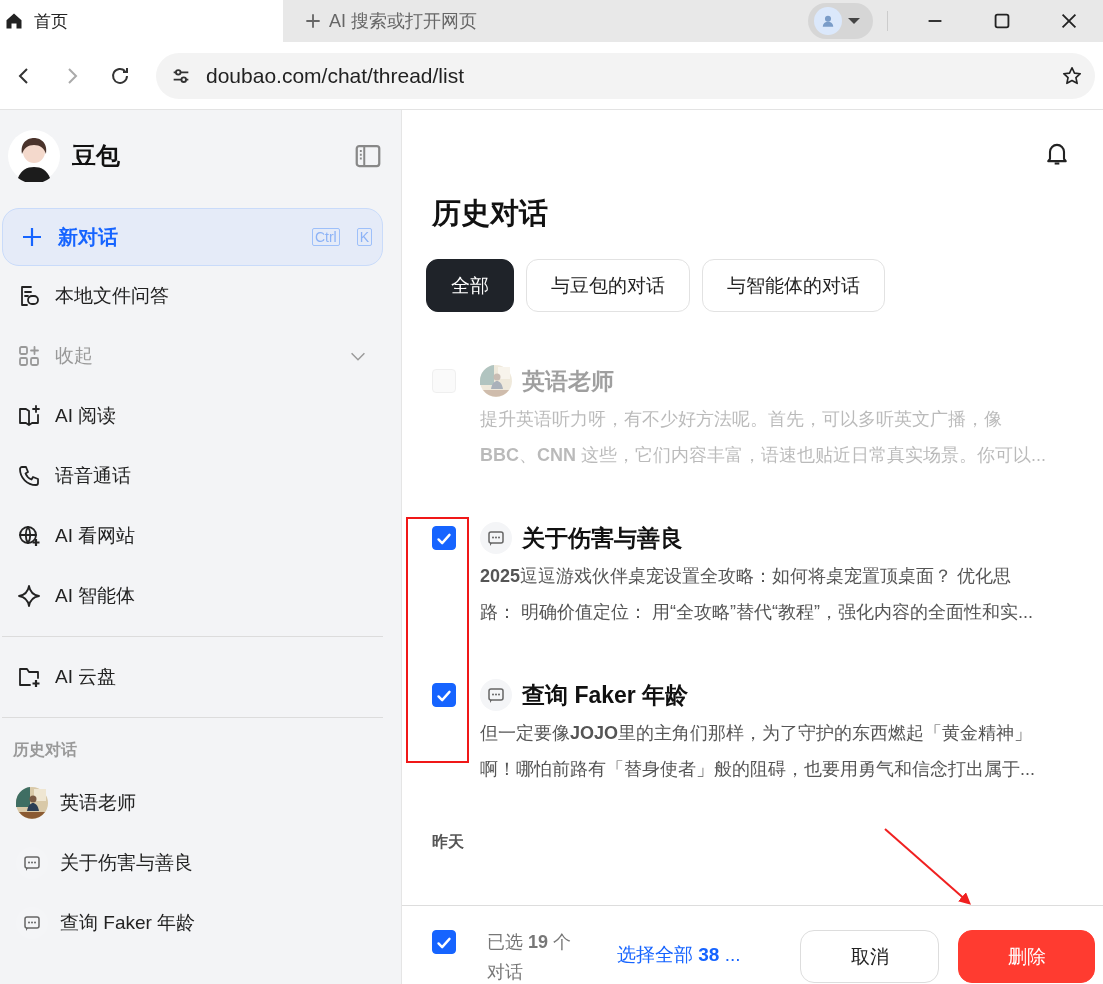 The image size is (1103, 984). I want to click on shortcut-key: K, so click(364, 237).